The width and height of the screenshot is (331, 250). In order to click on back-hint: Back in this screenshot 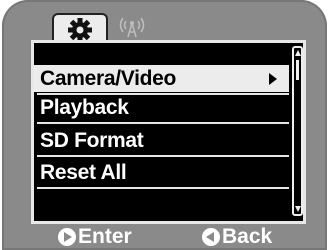, I will do `click(237, 237)`.